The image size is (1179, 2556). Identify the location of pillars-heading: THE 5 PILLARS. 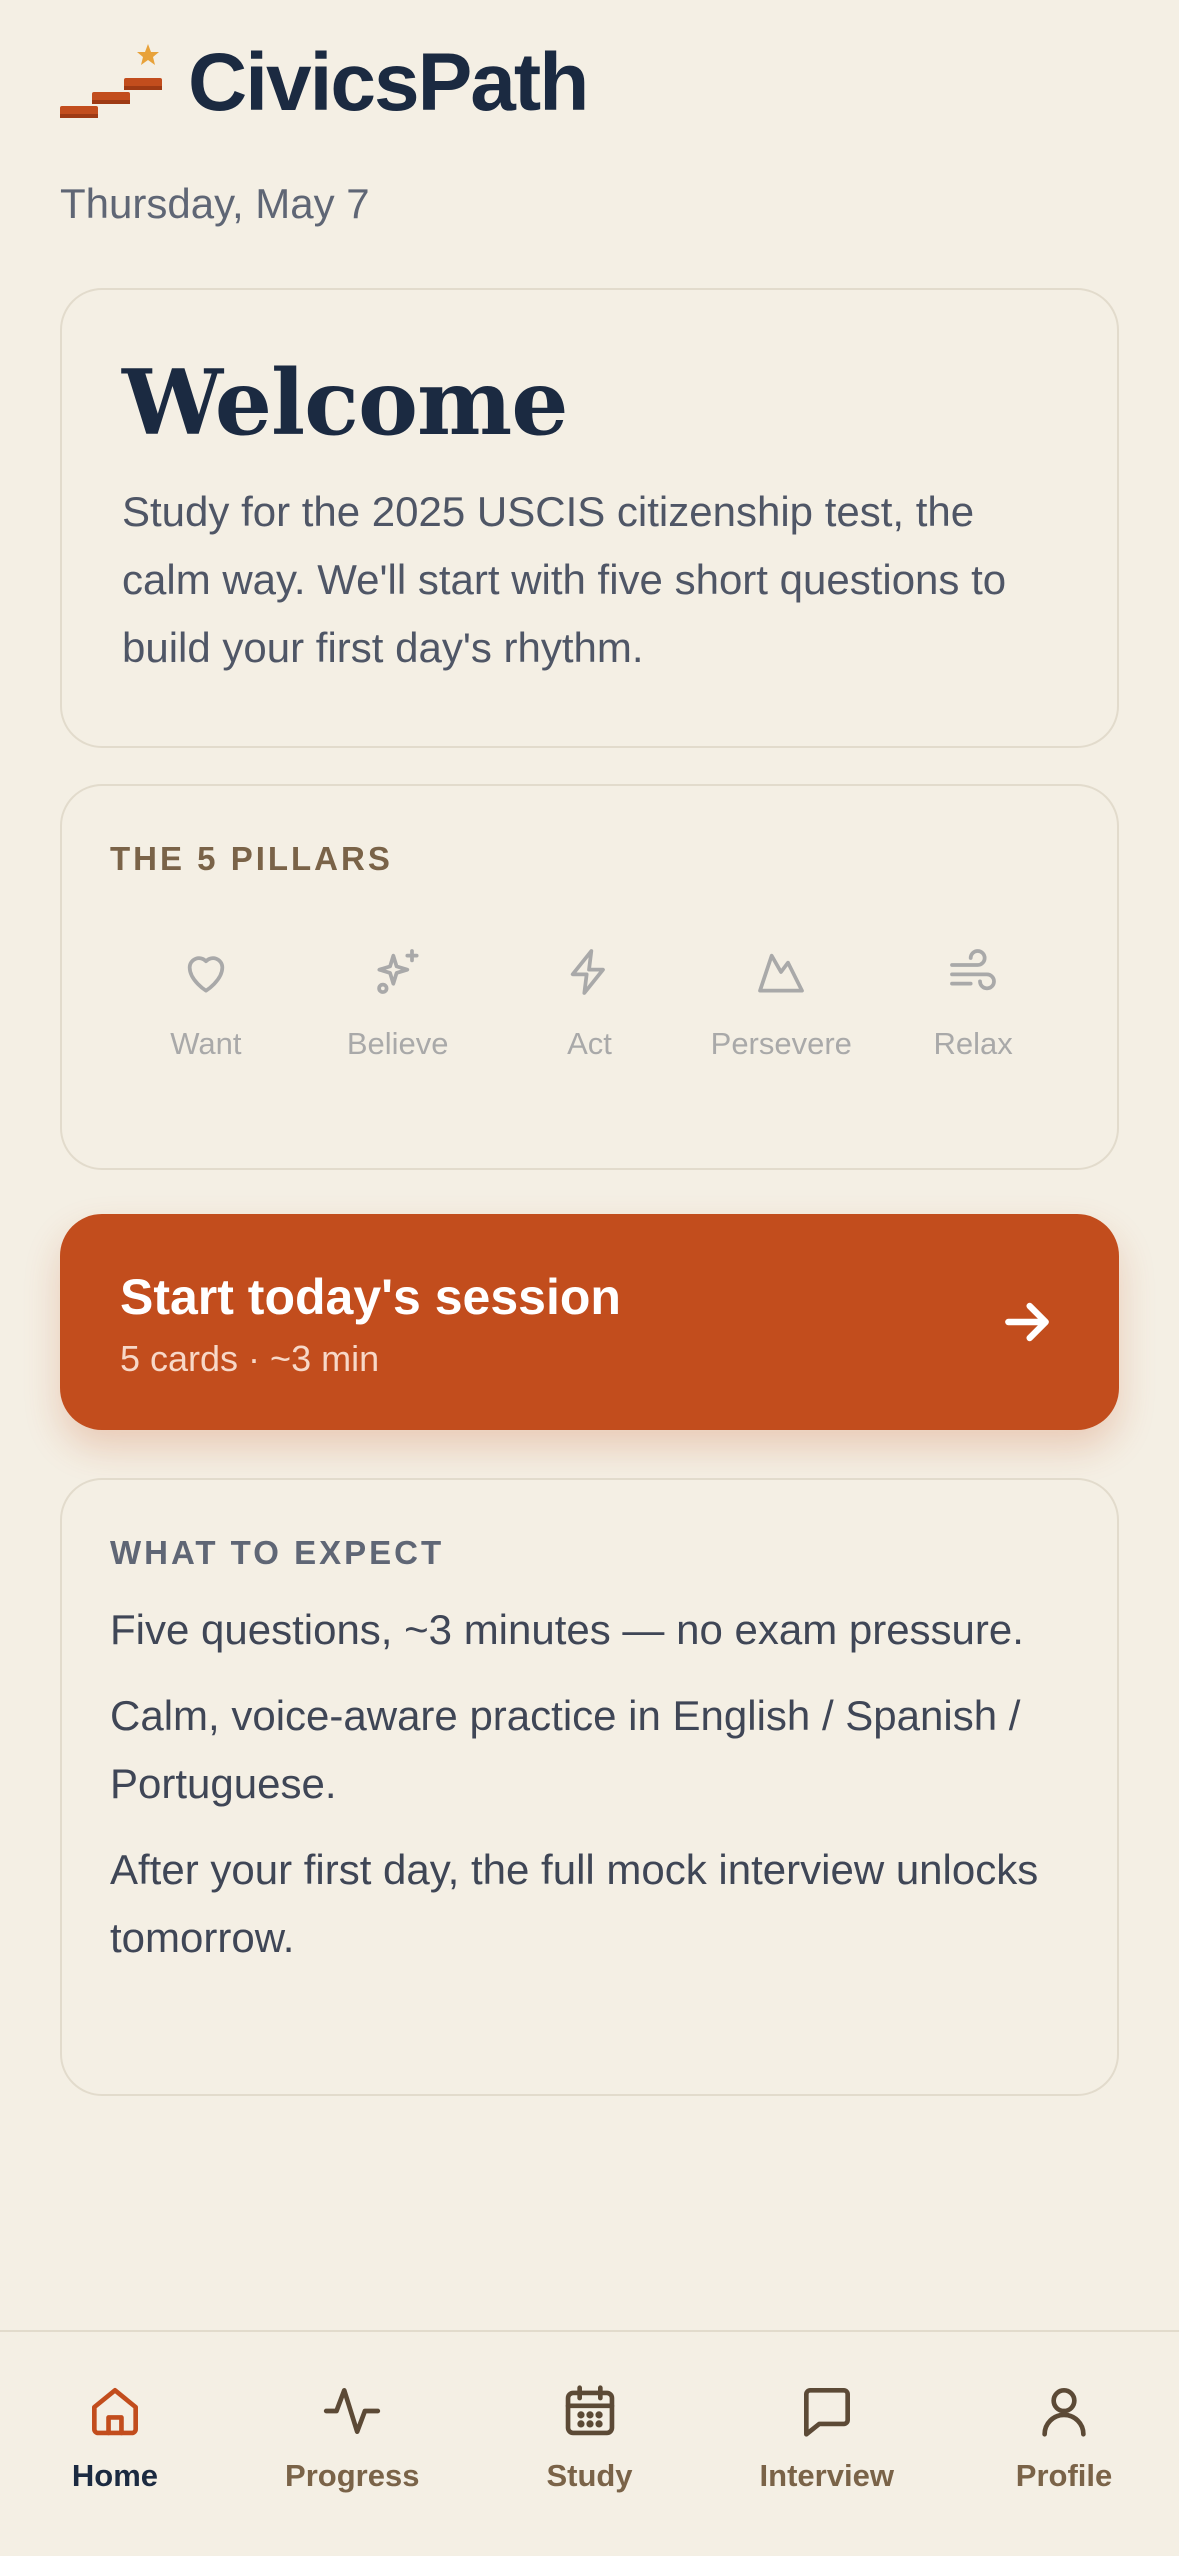
(251, 858).